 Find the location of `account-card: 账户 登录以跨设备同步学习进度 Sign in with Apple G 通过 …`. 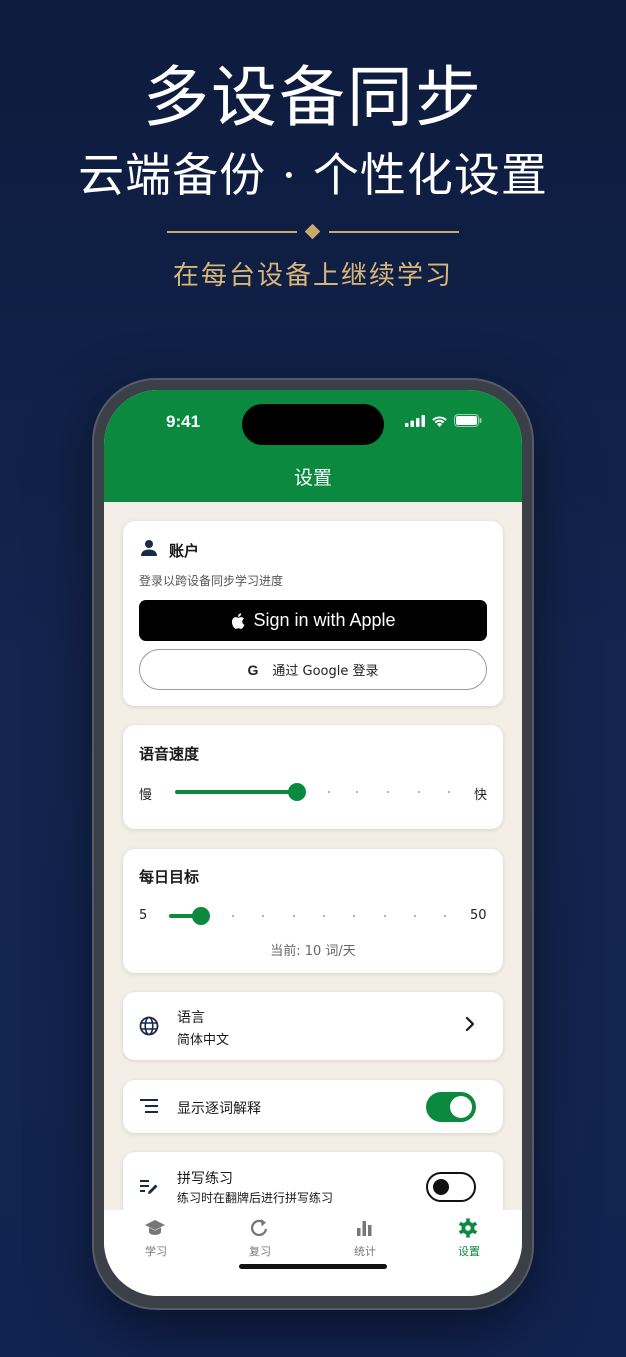

account-card: 账户 登录以跨设备同步学习进度 Sign in with Apple G 通过 … is located at coordinates (313, 613).